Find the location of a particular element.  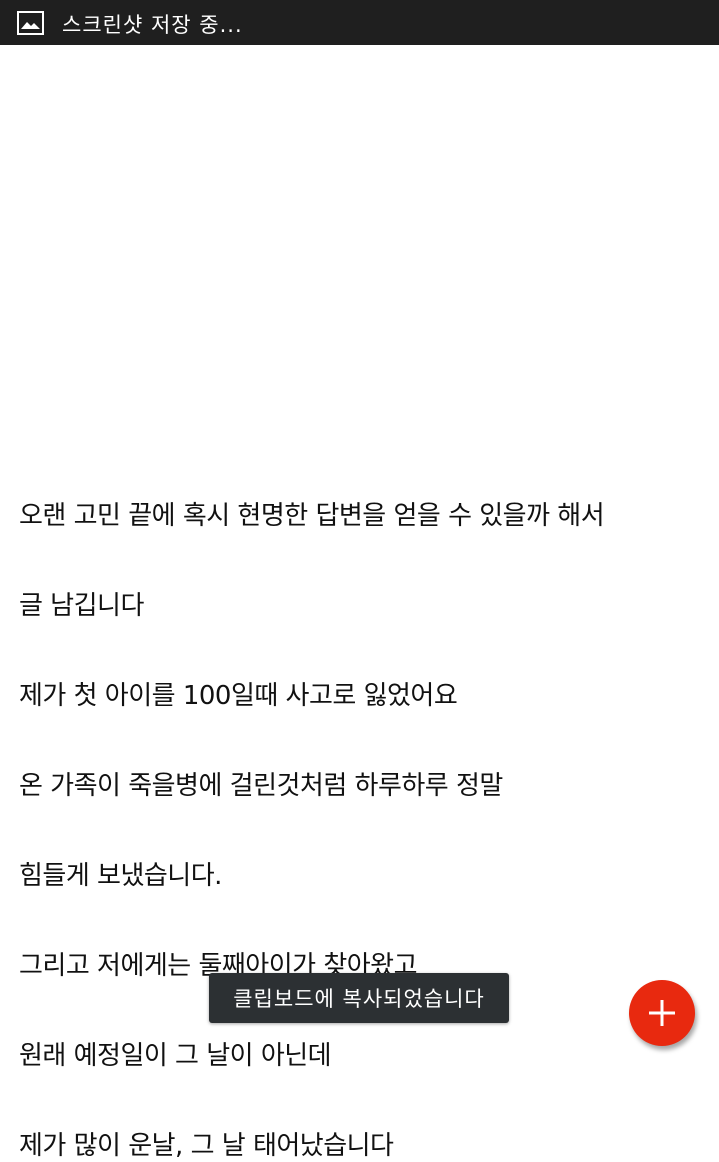

content-line: 제가 첫 아이를 100일때 사고로 잃었어요 is located at coordinates (238, 696).